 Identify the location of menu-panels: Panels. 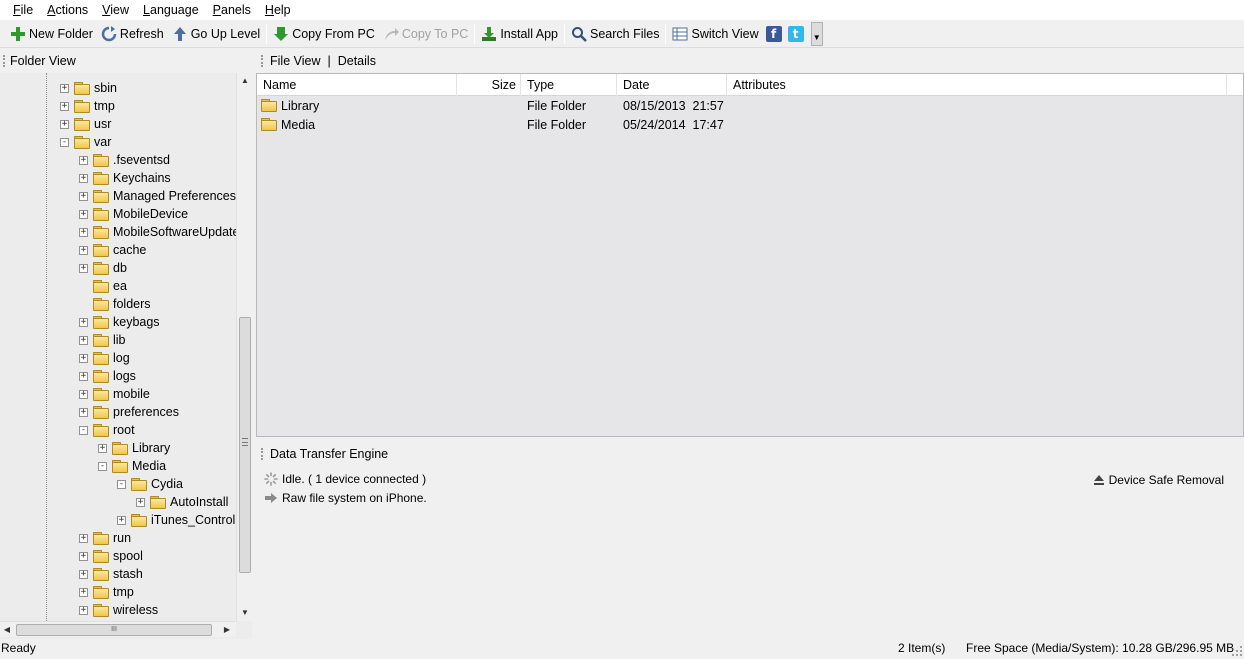
(232, 10).